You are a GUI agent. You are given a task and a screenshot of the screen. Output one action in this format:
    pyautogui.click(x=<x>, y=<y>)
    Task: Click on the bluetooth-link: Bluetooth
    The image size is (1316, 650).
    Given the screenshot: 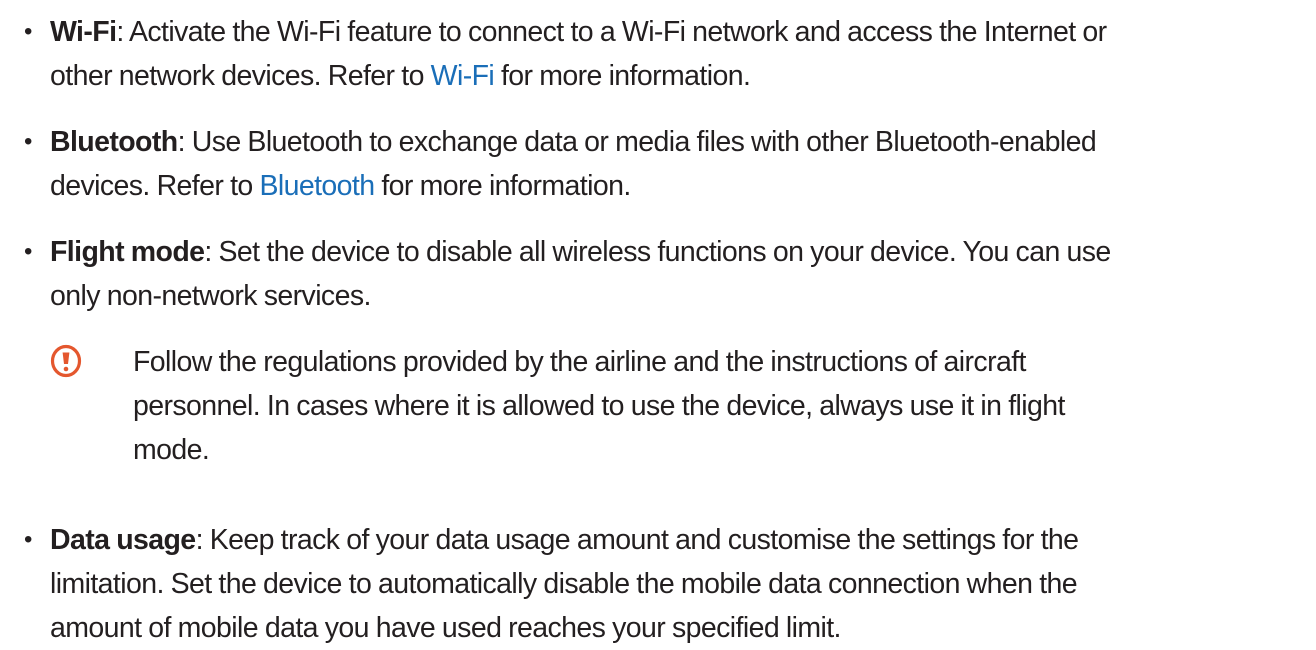 What is the action you would take?
    pyautogui.click(x=317, y=186)
    